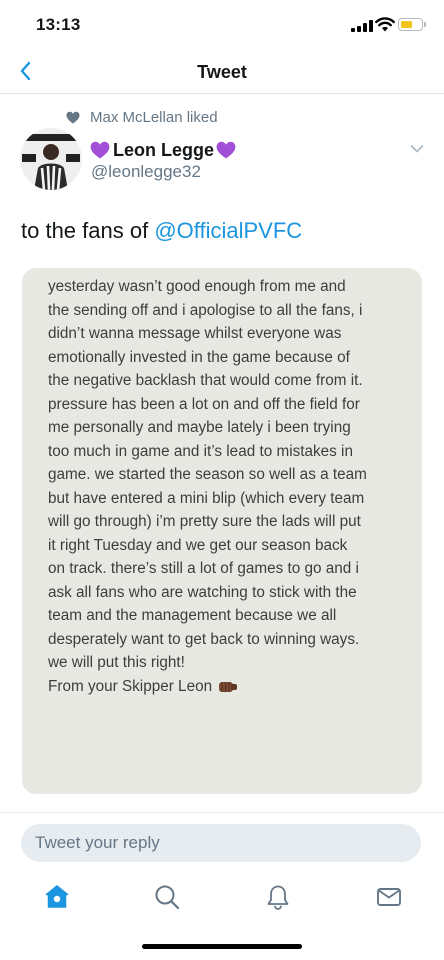 The image size is (444, 960). Describe the element at coordinates (222, 900) in the screenshot. I see `tab-bar` at that location.